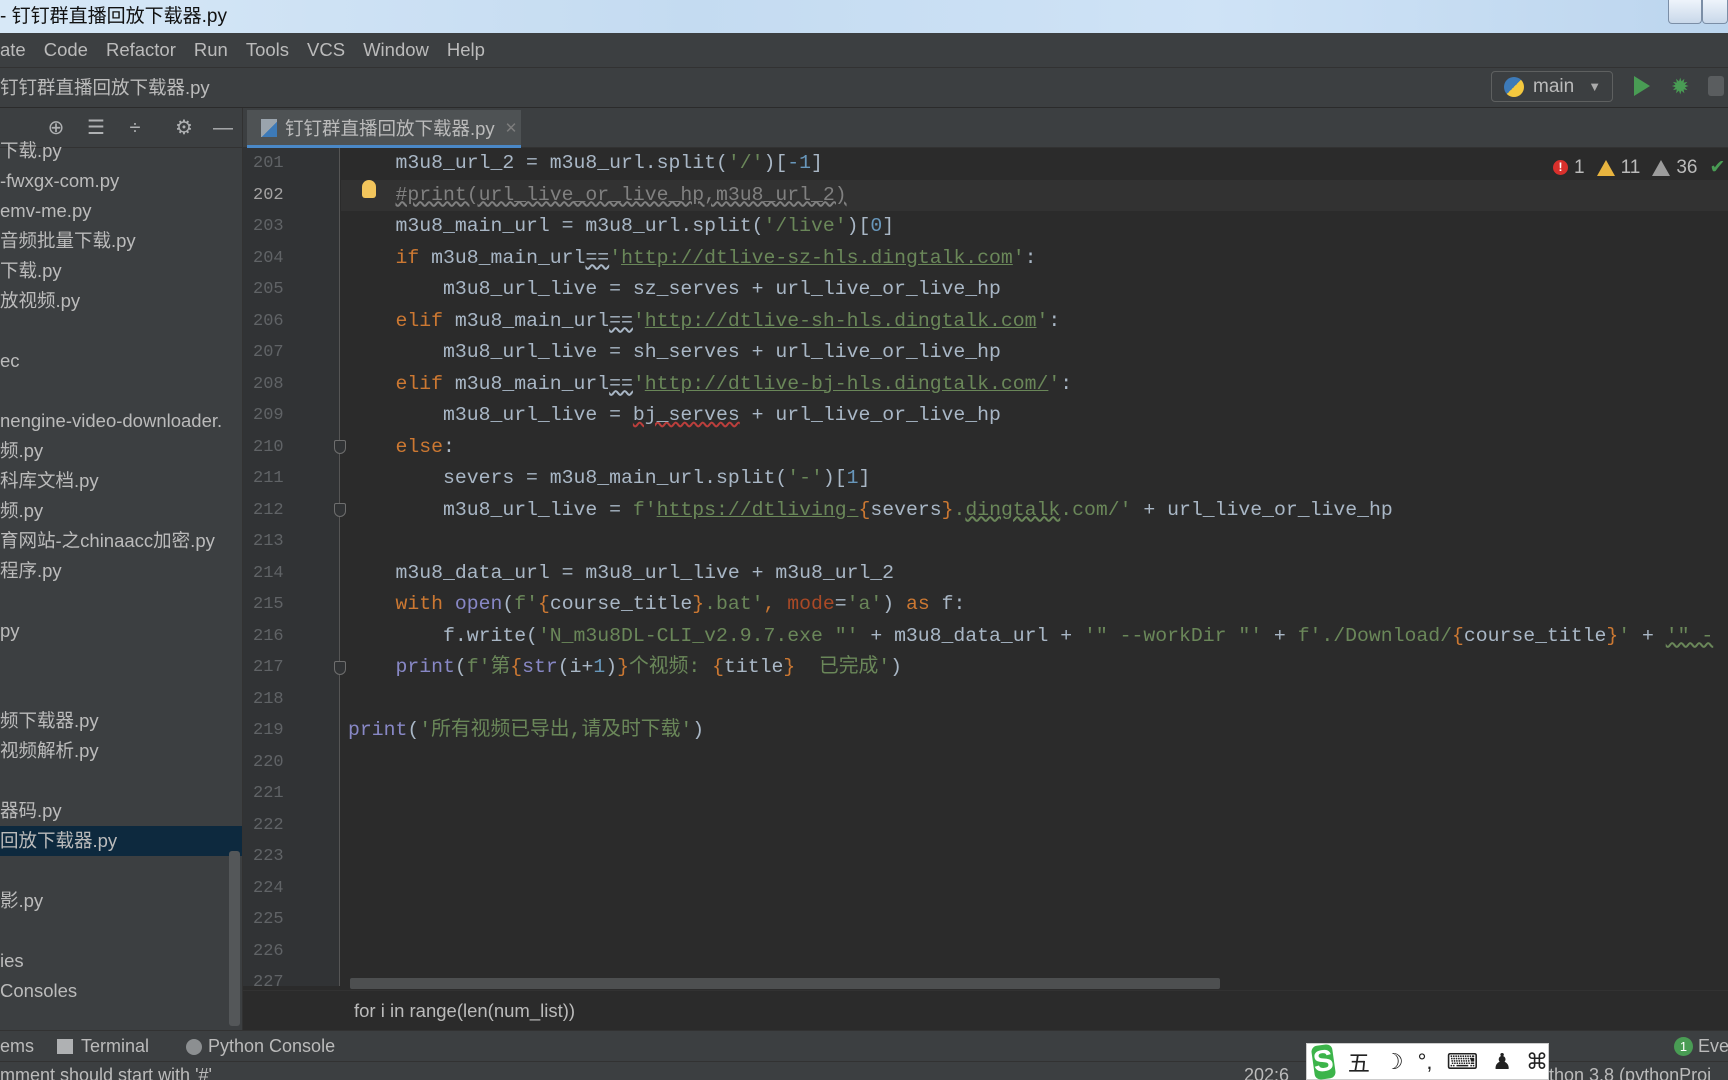  Describe the element at coordinates (1630, 1071) in the screenshot. I see `interpreter-selector: thon 3.8 (pythonProj` at that location.